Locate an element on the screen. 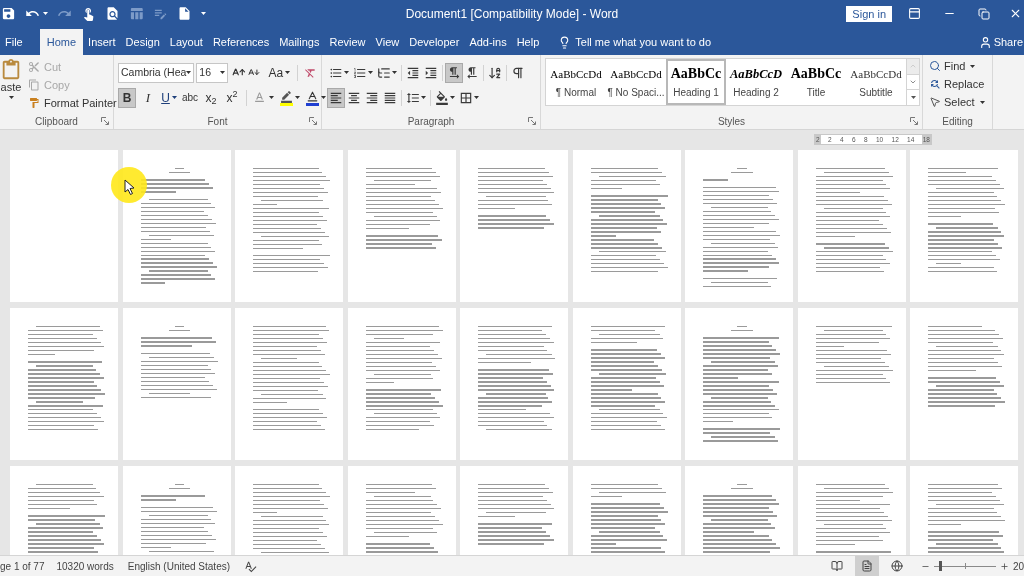  numbered-list-icon is located at coordinates (360, 72).